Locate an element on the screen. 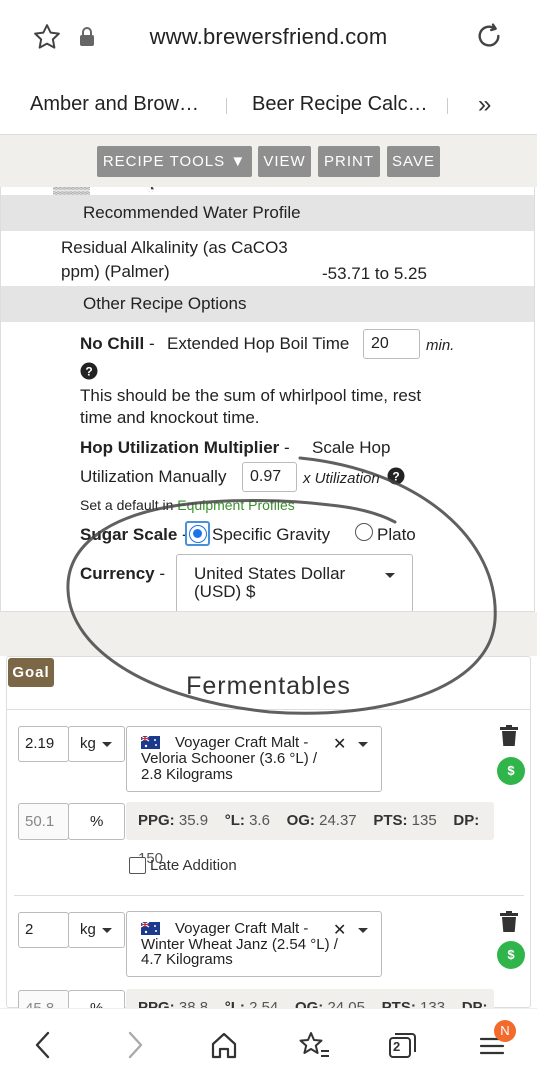 The image size is (537, 1080). extended-hop-label: Extended Hop Boil Time is located at coordinates (258, 343).